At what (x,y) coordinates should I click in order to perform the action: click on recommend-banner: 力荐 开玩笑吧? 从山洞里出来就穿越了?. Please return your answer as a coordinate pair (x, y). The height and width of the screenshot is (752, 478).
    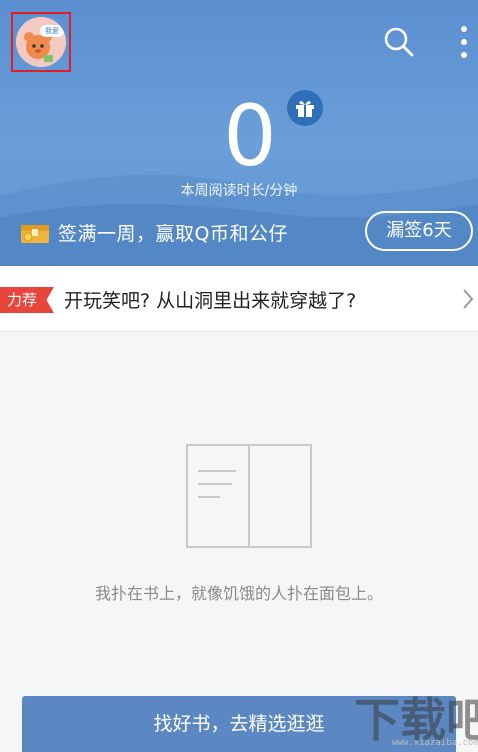
    Looking at the image, I should click on (239, 299).